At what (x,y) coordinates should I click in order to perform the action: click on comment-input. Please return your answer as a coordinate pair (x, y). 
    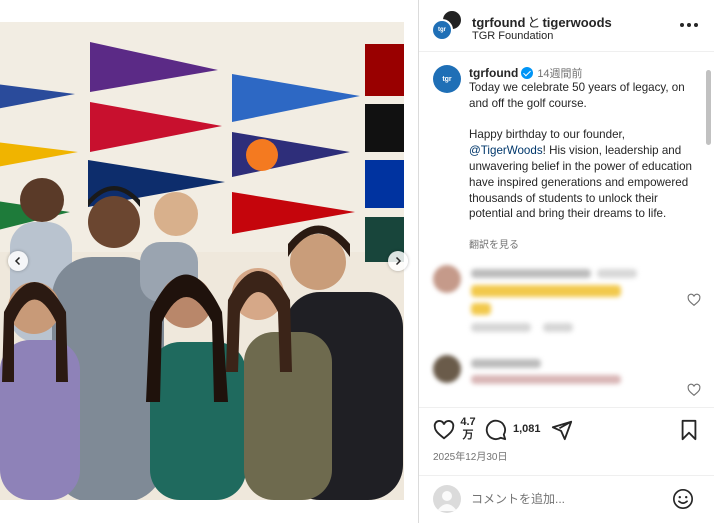
    Looking at the image, I should click on (571, 499).